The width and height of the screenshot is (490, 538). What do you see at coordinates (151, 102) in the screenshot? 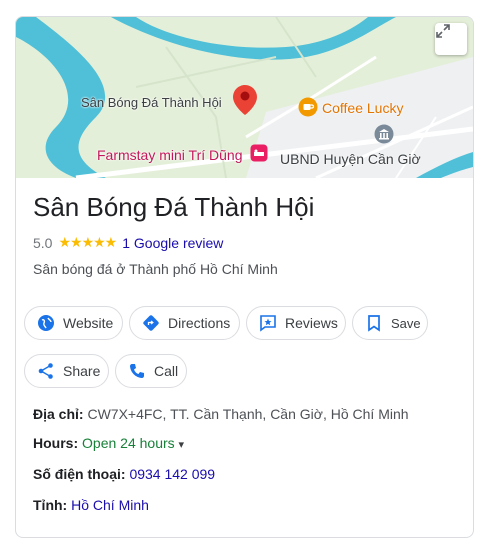
I see `map-place-label: Sân Bóng Đá Thành Hội` at bounding box center [151, 102].